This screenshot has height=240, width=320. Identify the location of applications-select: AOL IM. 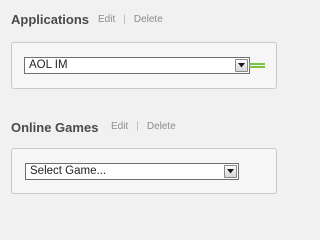
(137, 65).